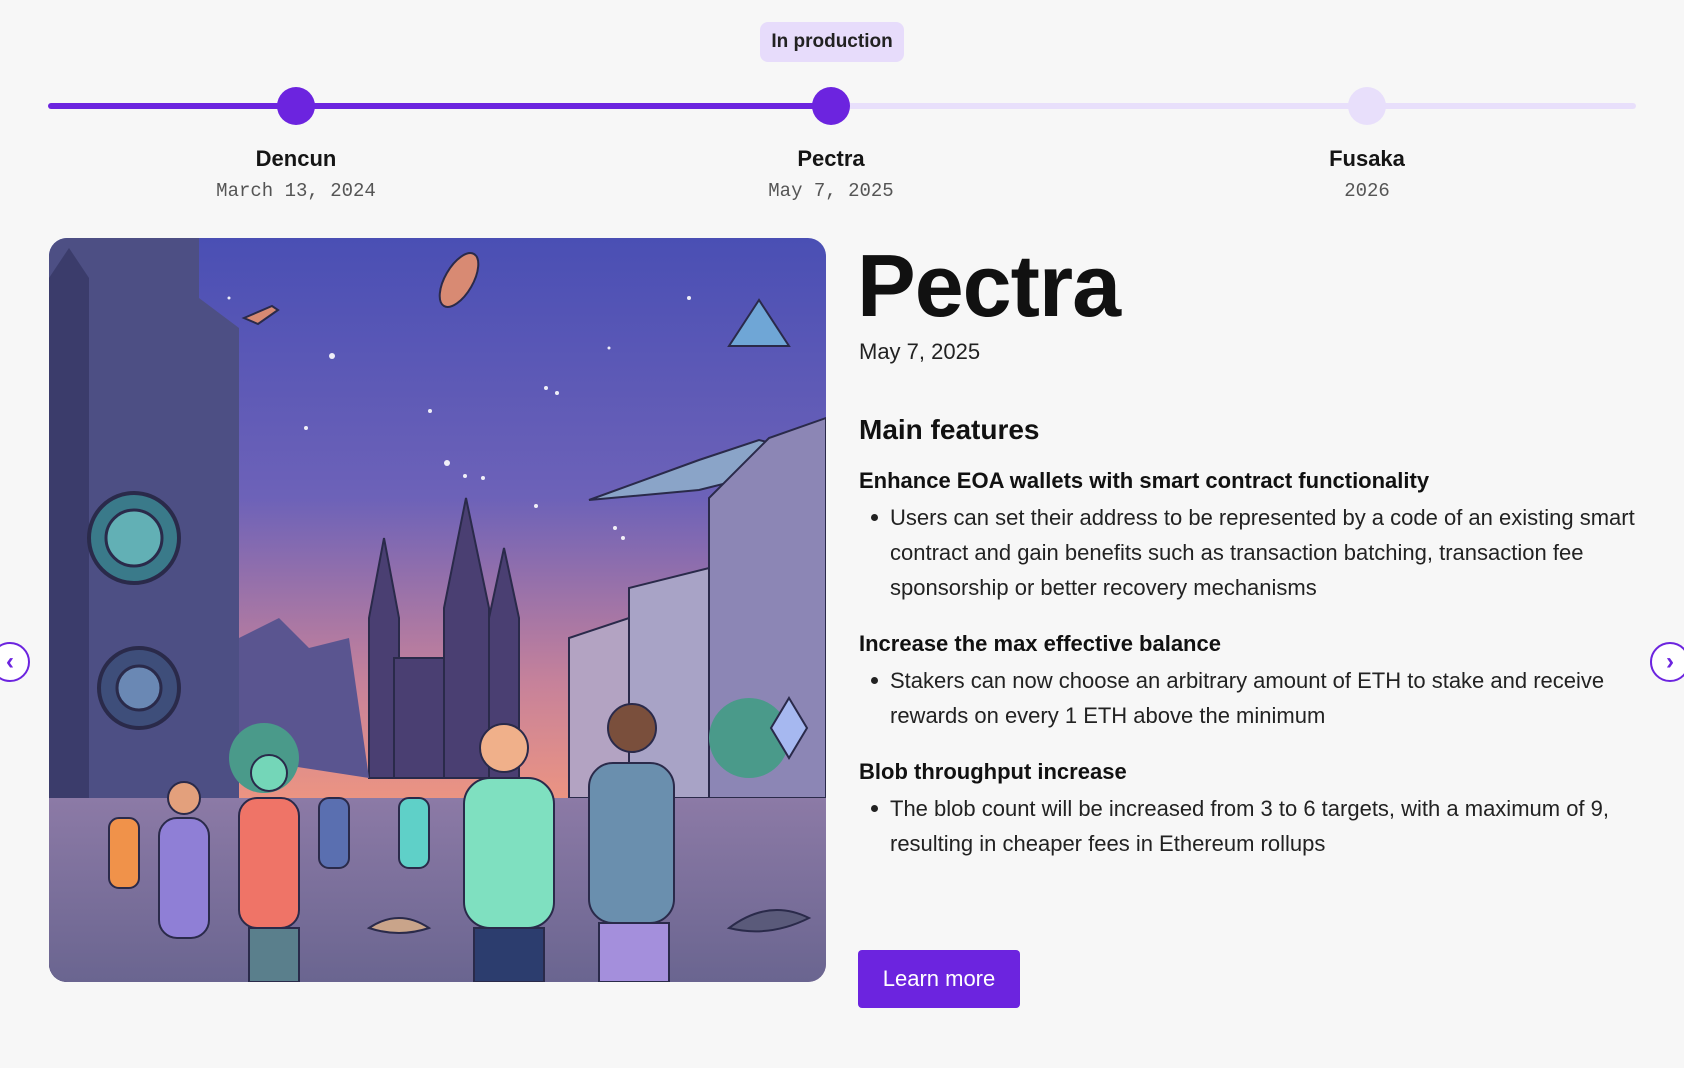 Image resolution: width=1684 pixels, height=1068 pixels. I want to click on learn-more-button: Learn more, so click(939, 979).